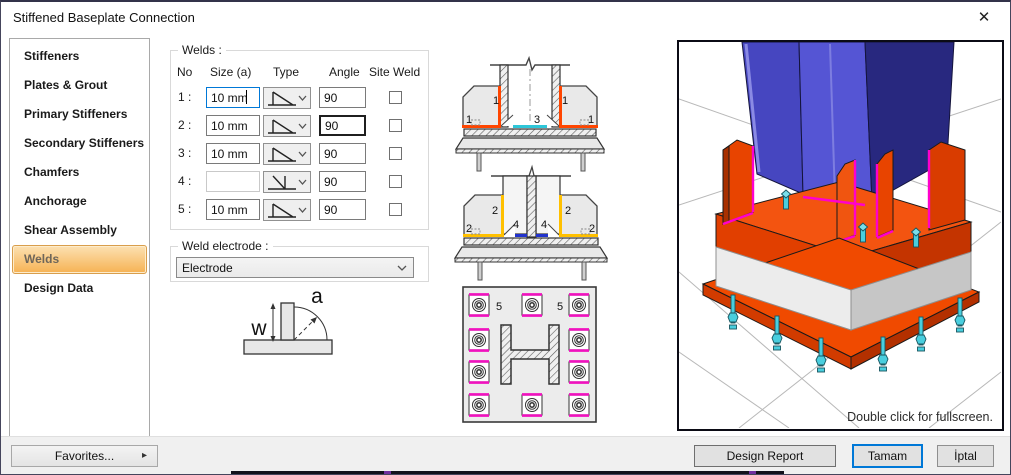 The width and height of the screenshot is (1011, 475). I want to click on sidebar-item-anchorage: Anchorage, so click(79, 201).